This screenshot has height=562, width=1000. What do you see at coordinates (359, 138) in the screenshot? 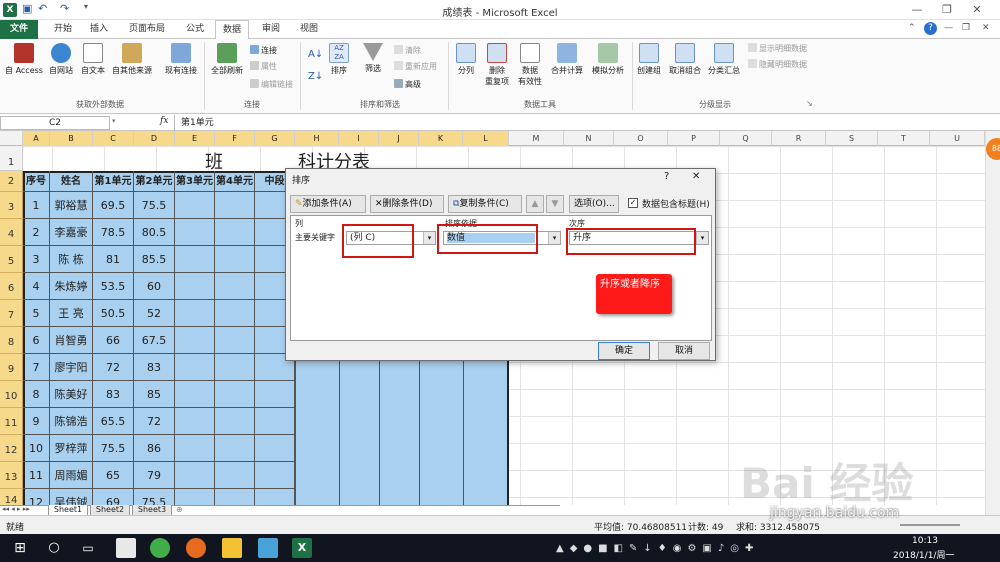
I see `col-header-i: I` at bounding box center [359, 138].